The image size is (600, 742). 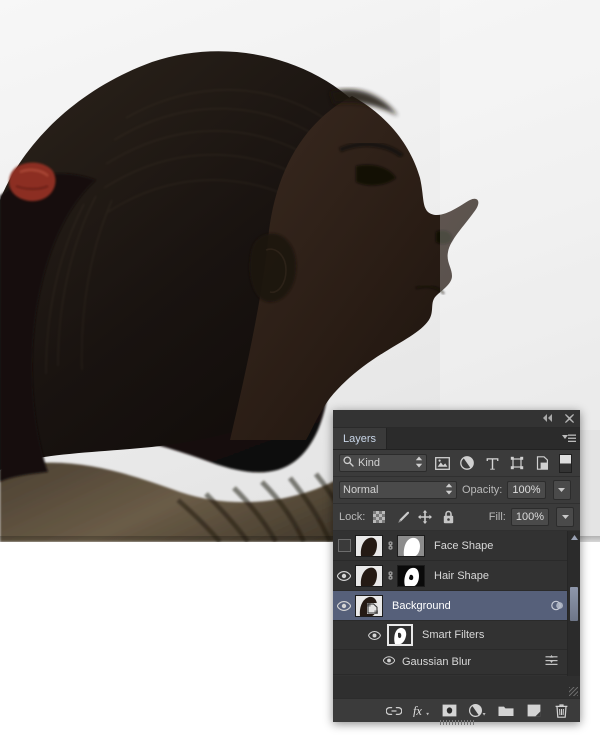 I want to click on tab-layers: Layers, so click(x=360, y=438).